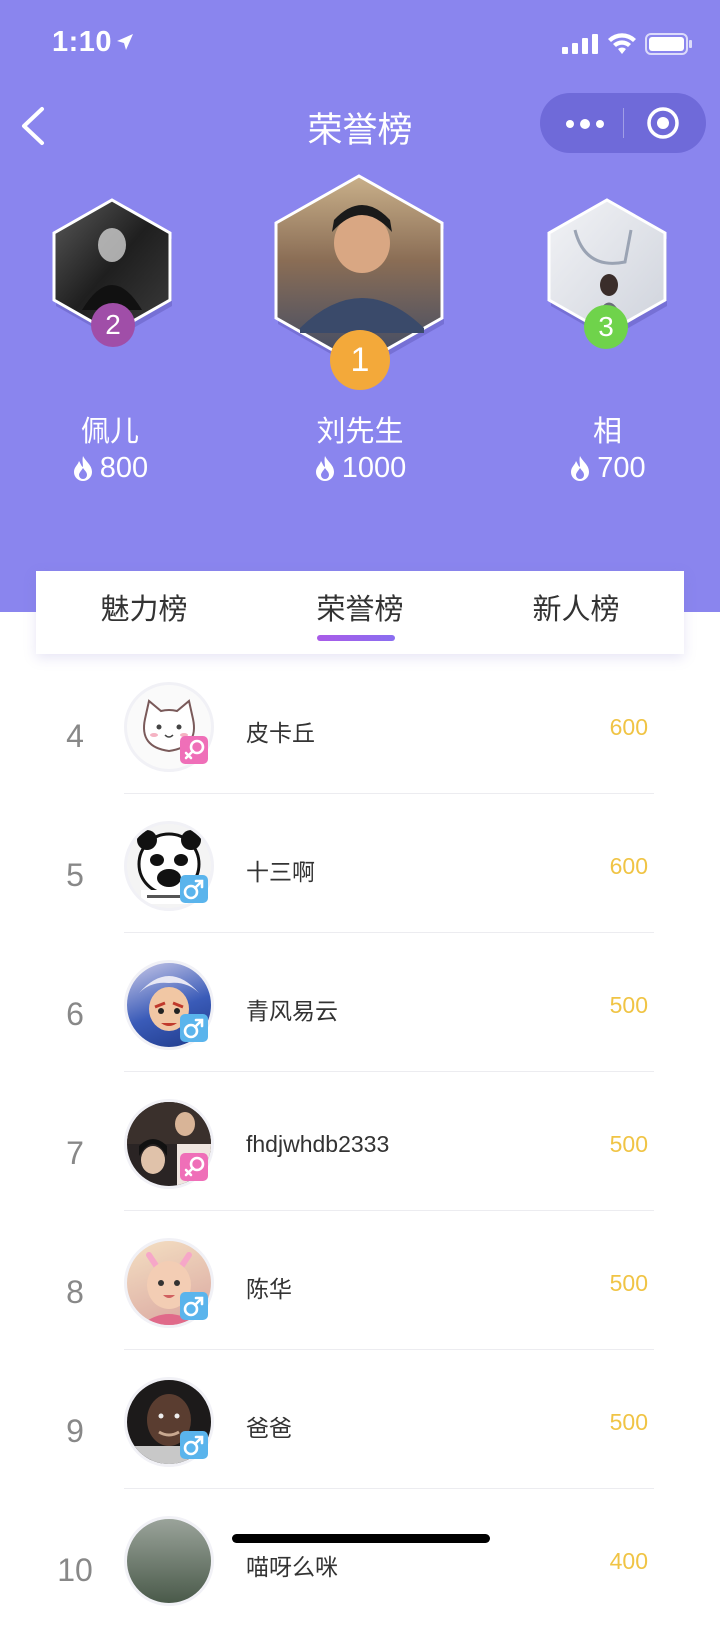  I want to click on podium-rank-1: 1 刘先生 1000, so click(360, 333).